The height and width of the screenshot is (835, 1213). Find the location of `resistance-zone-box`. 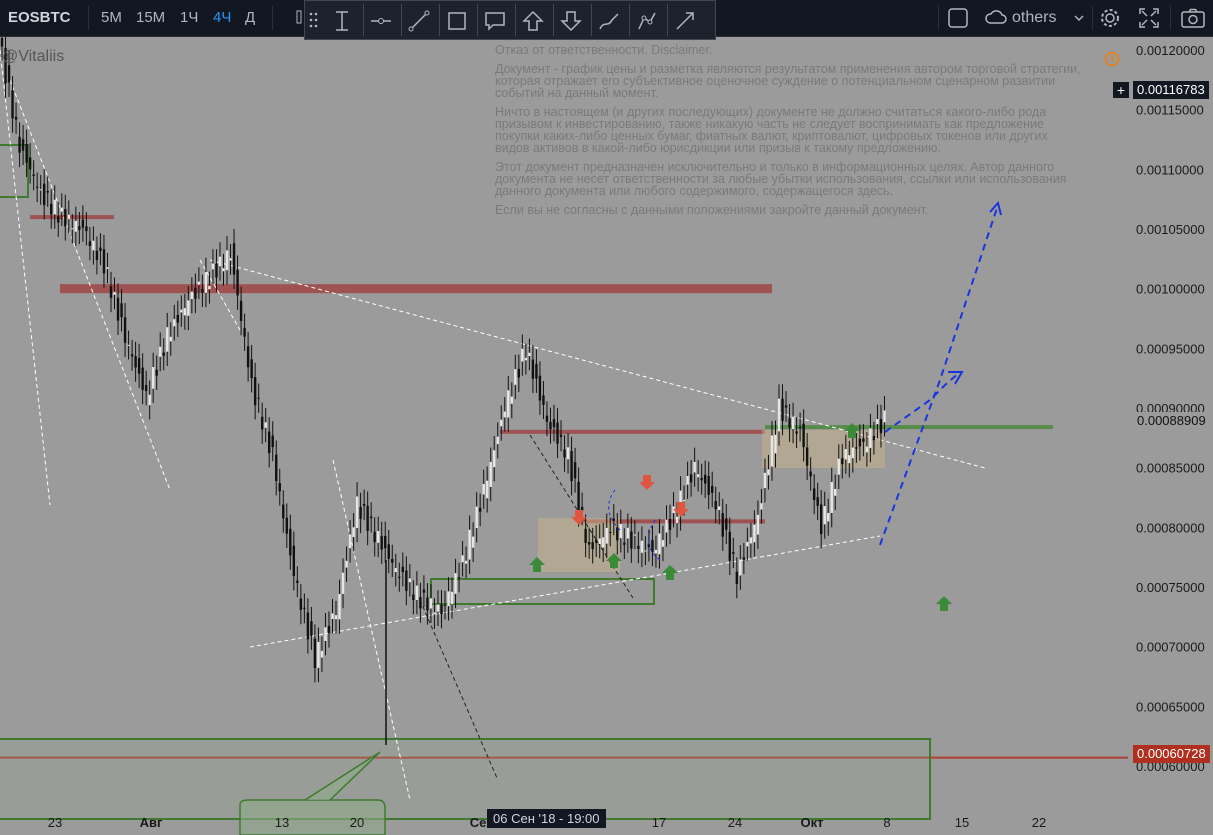

resistance-zone-box is located at coordinates (14, 171).